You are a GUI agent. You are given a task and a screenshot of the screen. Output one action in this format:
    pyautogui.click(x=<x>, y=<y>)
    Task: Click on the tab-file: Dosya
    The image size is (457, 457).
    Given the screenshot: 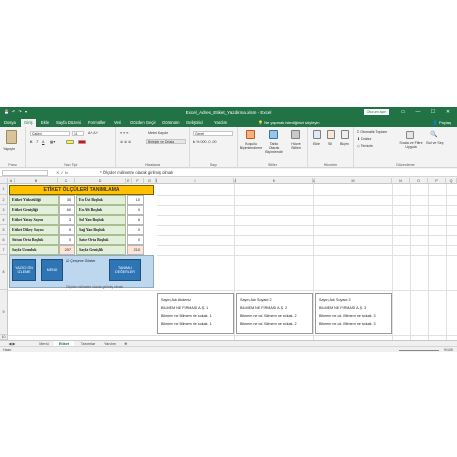 What is the action you would take?
    pyautogui.click(x=10, y=122)
    